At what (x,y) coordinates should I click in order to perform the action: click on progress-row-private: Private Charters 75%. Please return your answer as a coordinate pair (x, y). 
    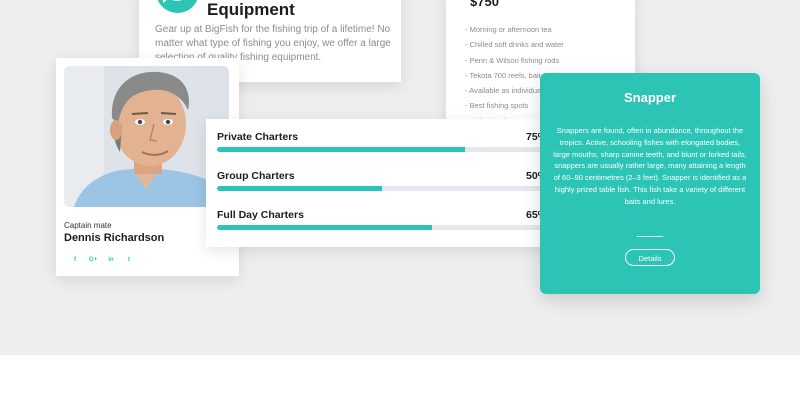
    Looking at the image, I should click on (382, 144).